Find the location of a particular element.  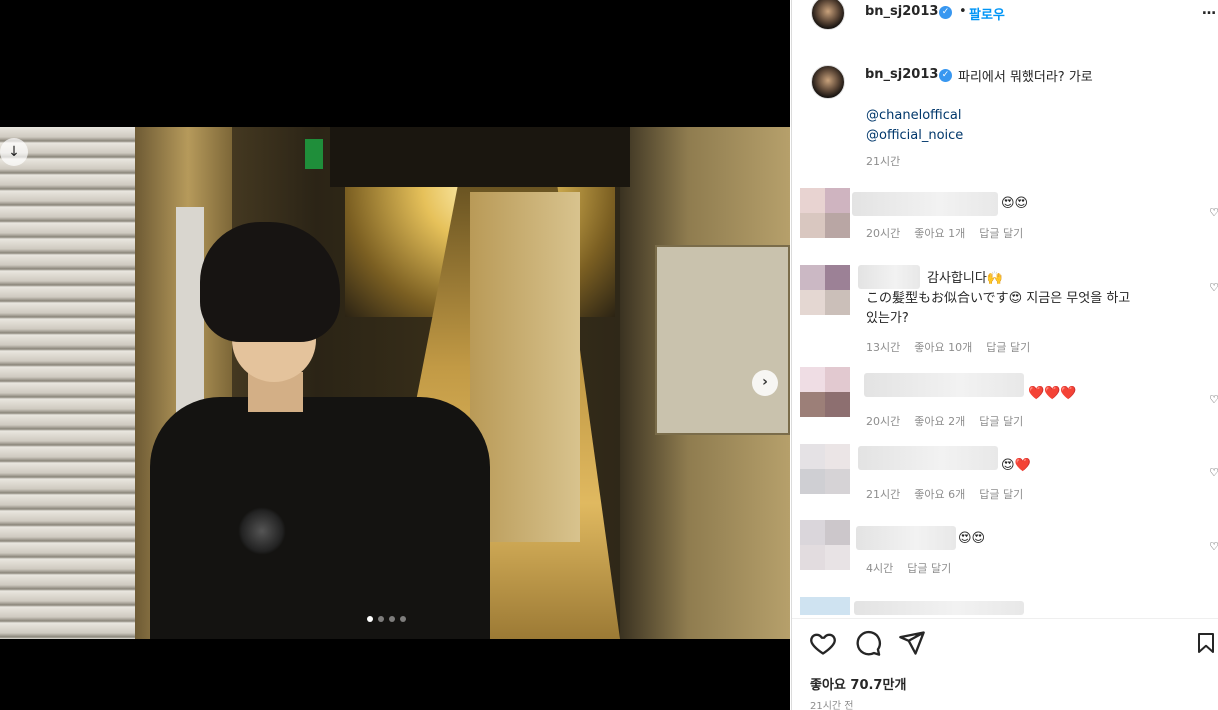

comment-text: 😍❤️ is located at coordinates (1016, 465).